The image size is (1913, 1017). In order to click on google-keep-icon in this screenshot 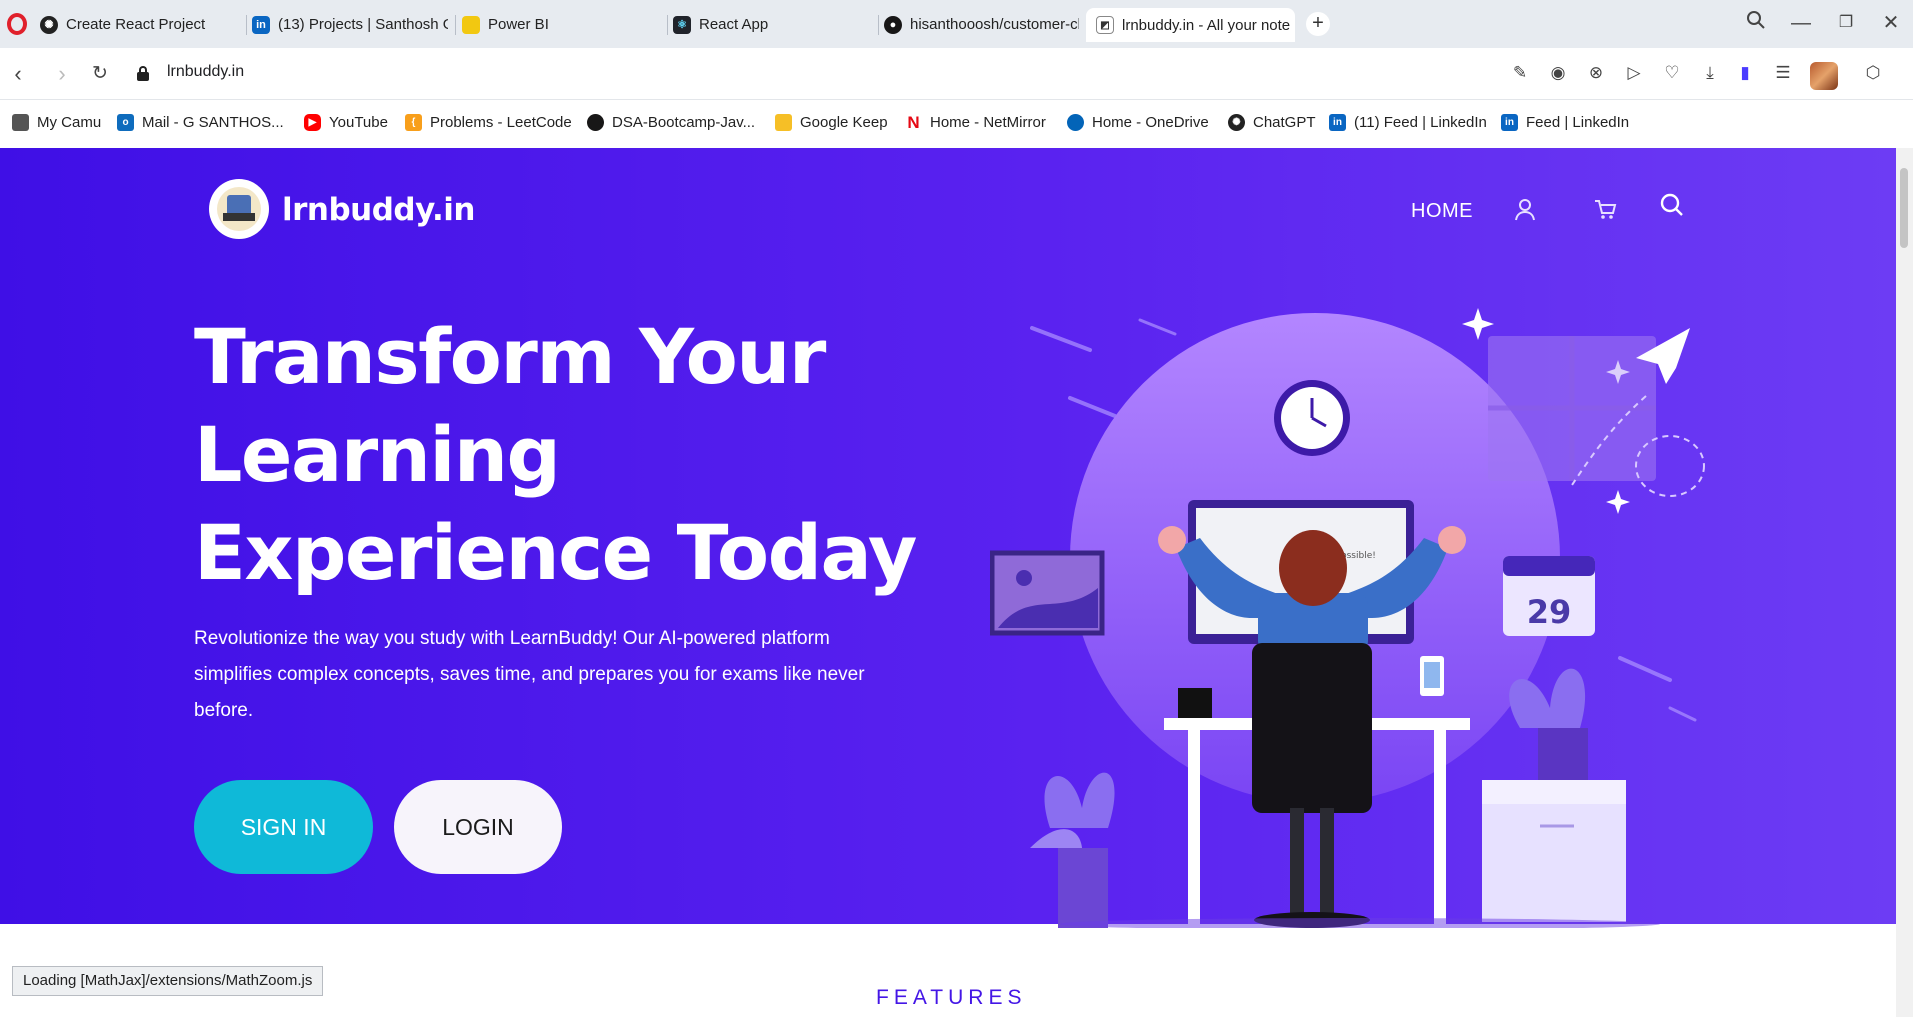, I will do `click(783, 122)`.